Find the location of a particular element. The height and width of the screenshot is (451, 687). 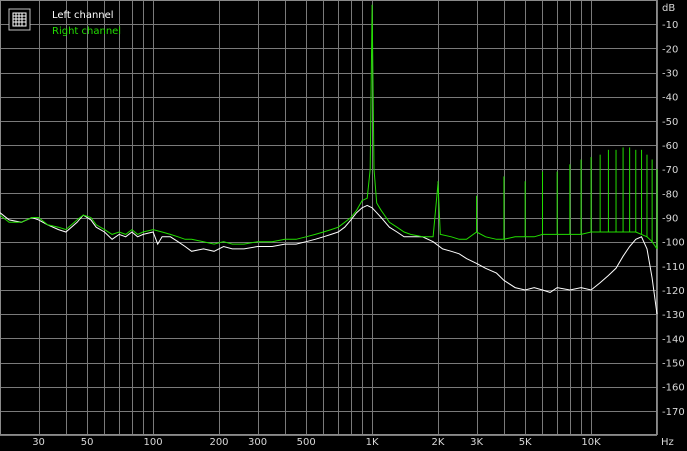

legend-label-right: Right channel is located at coordinates (86, 31).